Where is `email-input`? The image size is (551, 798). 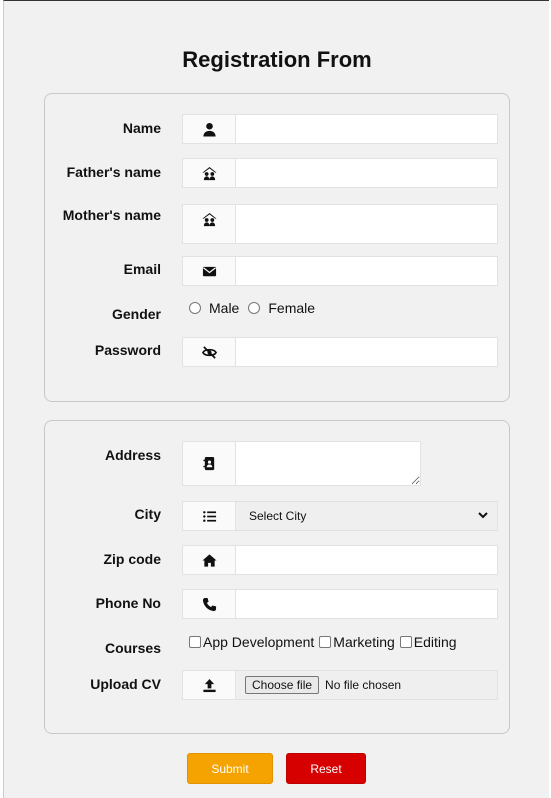 email-input is located at coordinates (366, 271).